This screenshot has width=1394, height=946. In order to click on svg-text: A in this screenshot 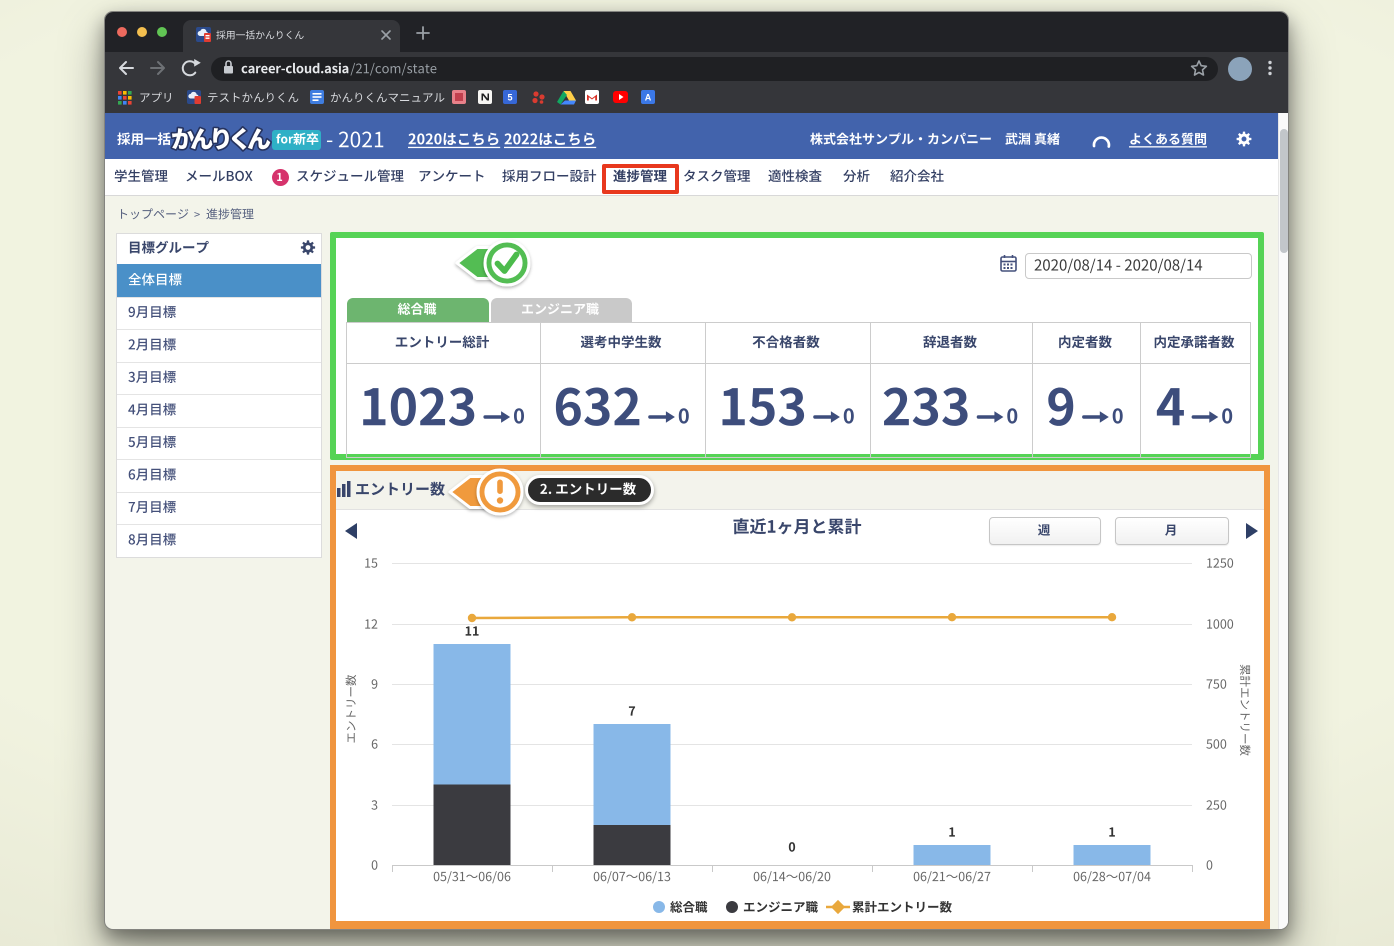, I will do `click(648, 98)`.